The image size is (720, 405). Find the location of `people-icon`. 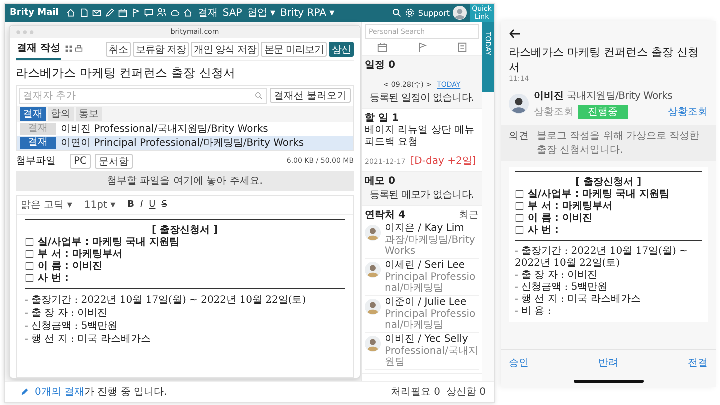

people-icon is located at coordinates (161, 13).